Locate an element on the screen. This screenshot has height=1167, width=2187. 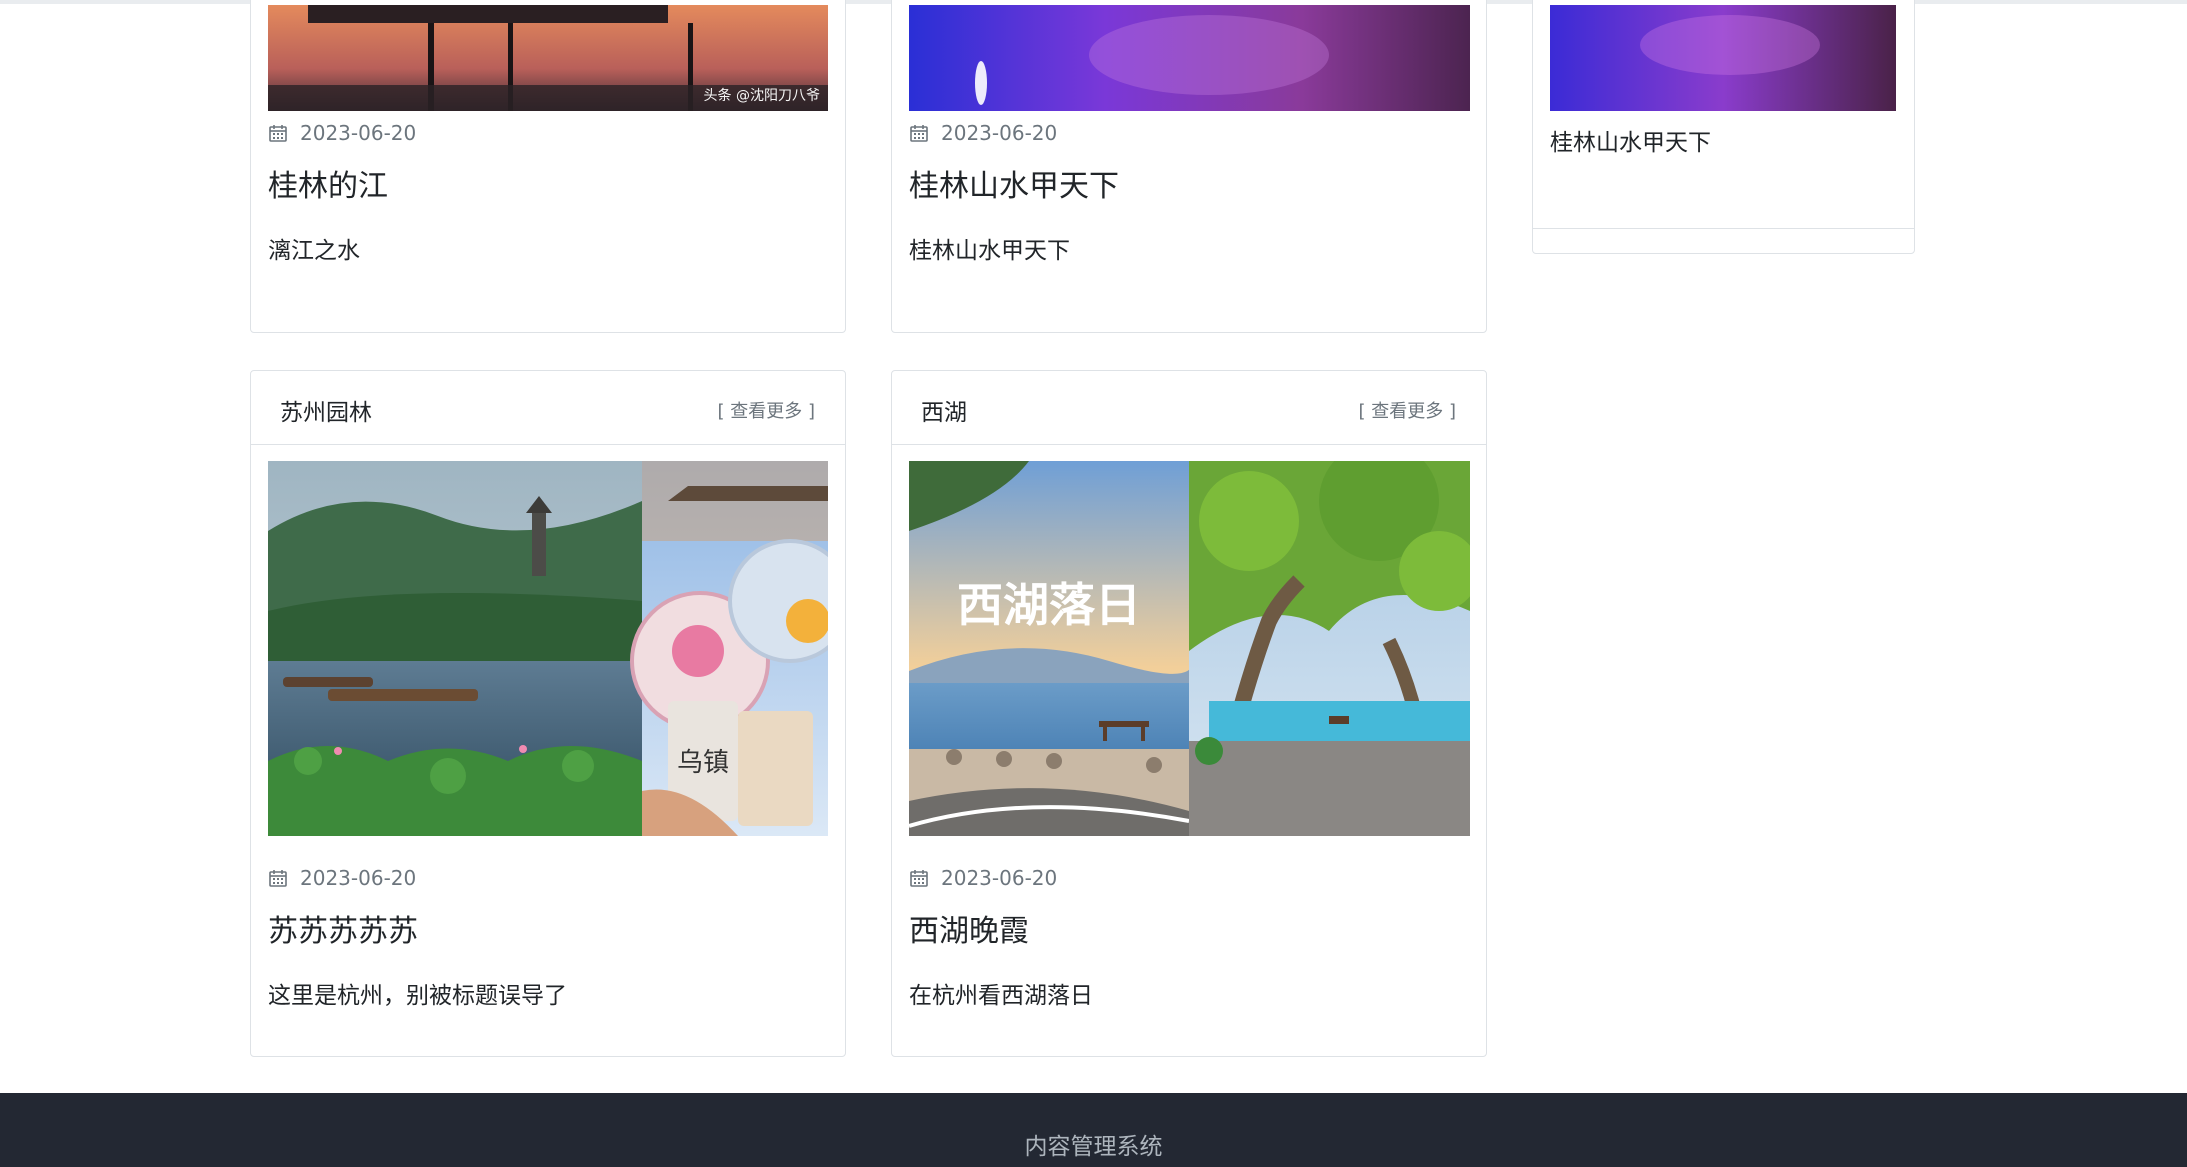
image-watermark: 头条 @沈阳刀八爷 is located at coordinates (762, 95).